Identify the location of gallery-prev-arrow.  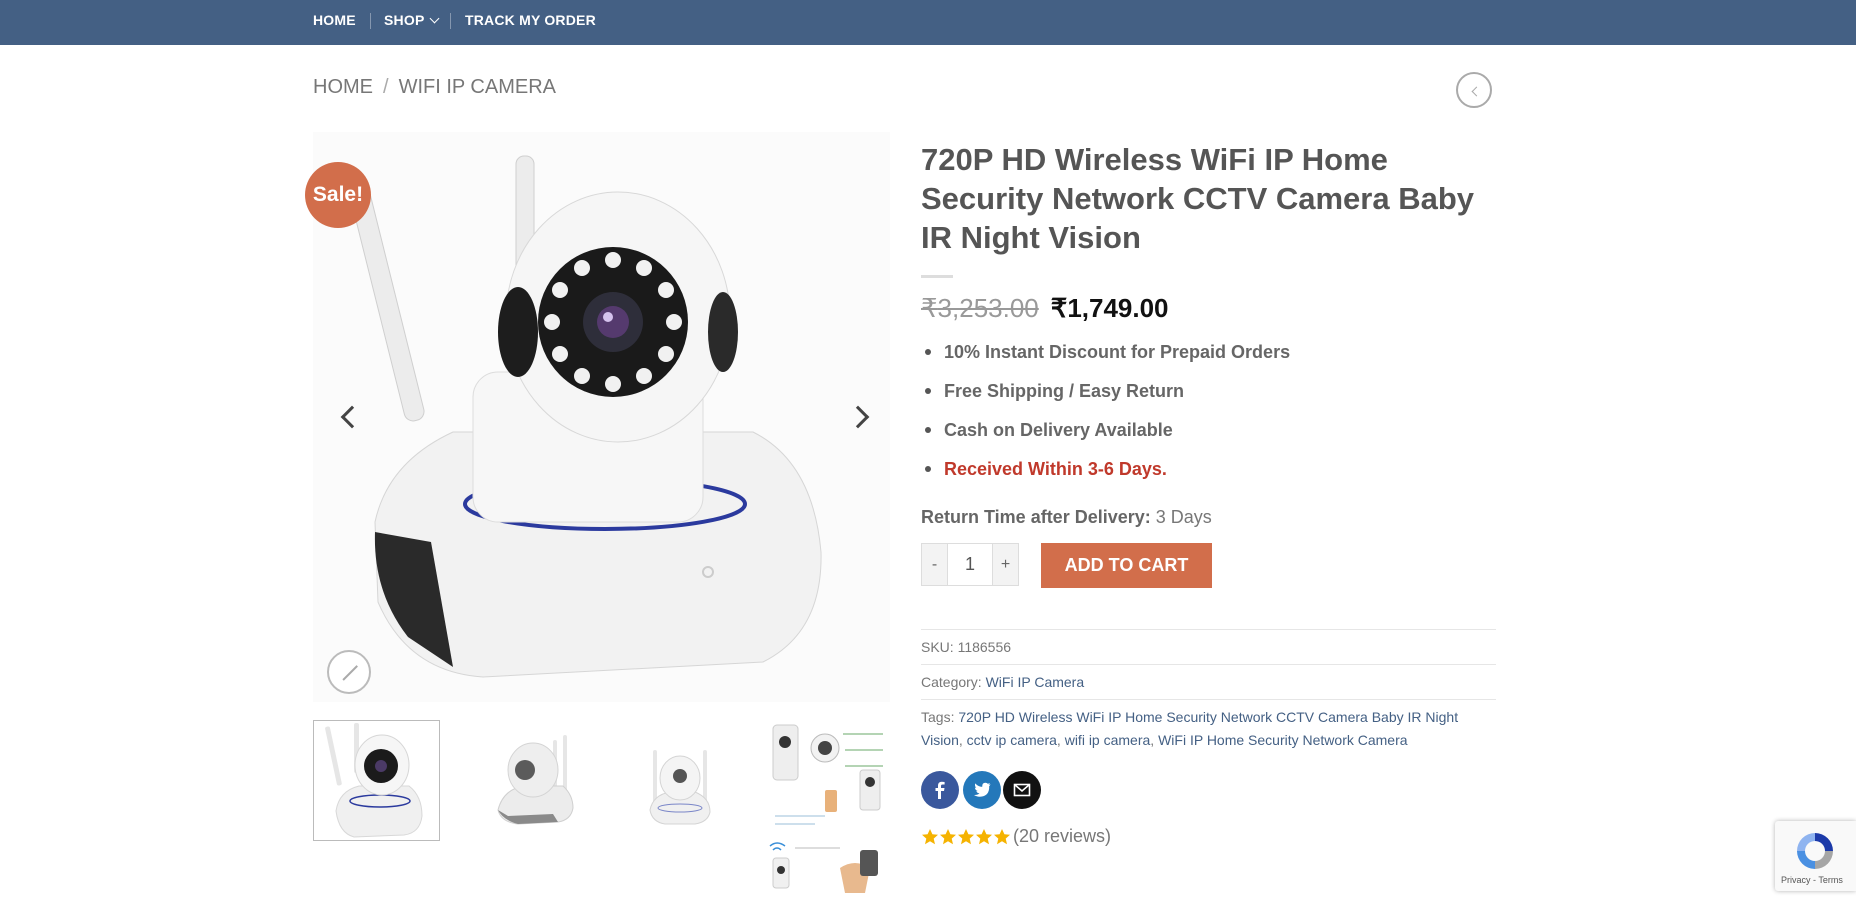
(349, 417).